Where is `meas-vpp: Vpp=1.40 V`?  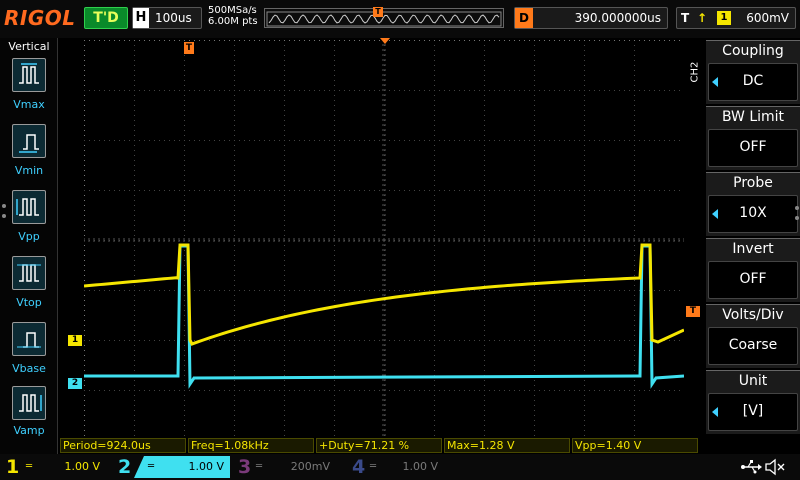
meas-vpp: Vpp=1.40 V is located at coordinates (635, 445).